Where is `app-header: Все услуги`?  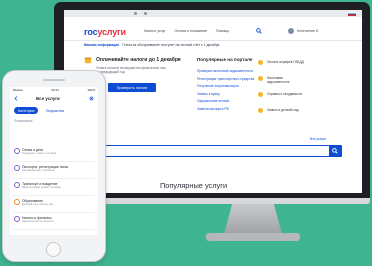 app-header: Все услуги is located at coordinates (54, 99).